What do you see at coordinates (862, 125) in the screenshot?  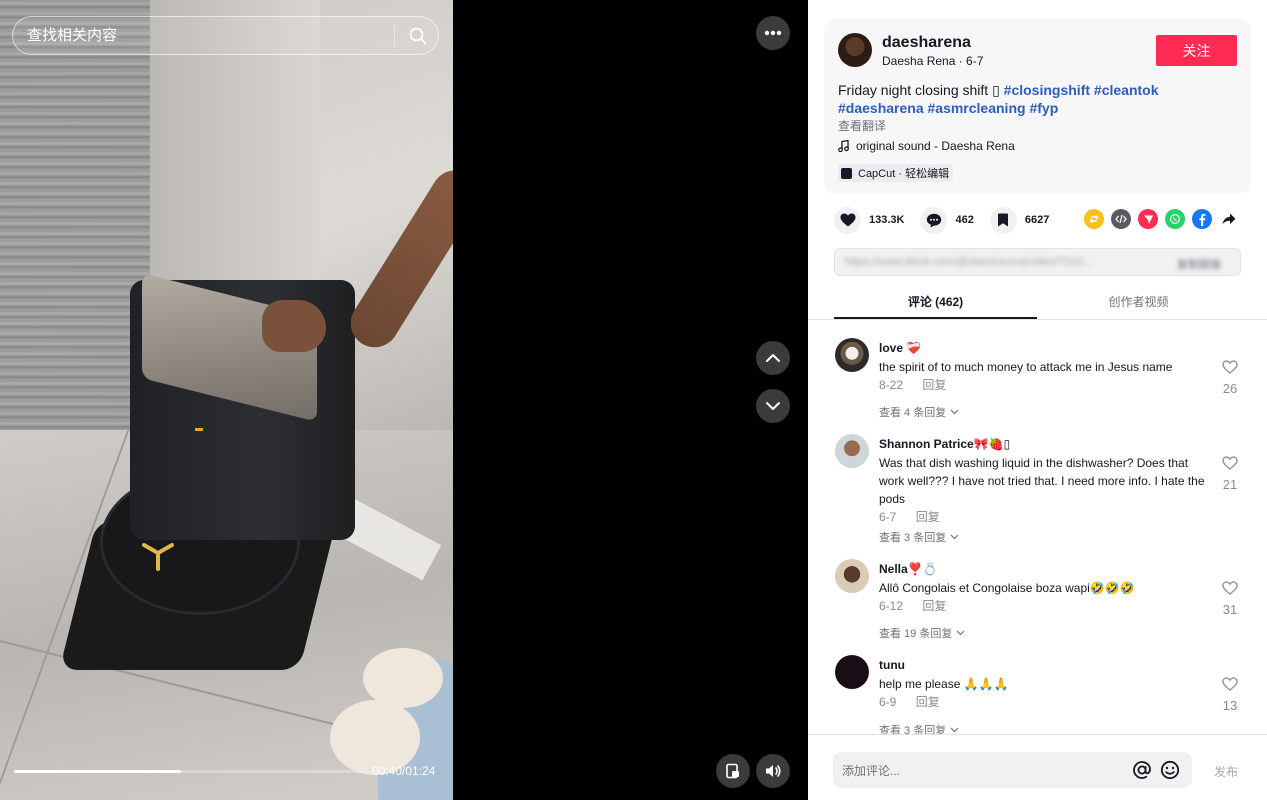 I see `translate-link: 查看翻译` at bounding box center [862, 125].